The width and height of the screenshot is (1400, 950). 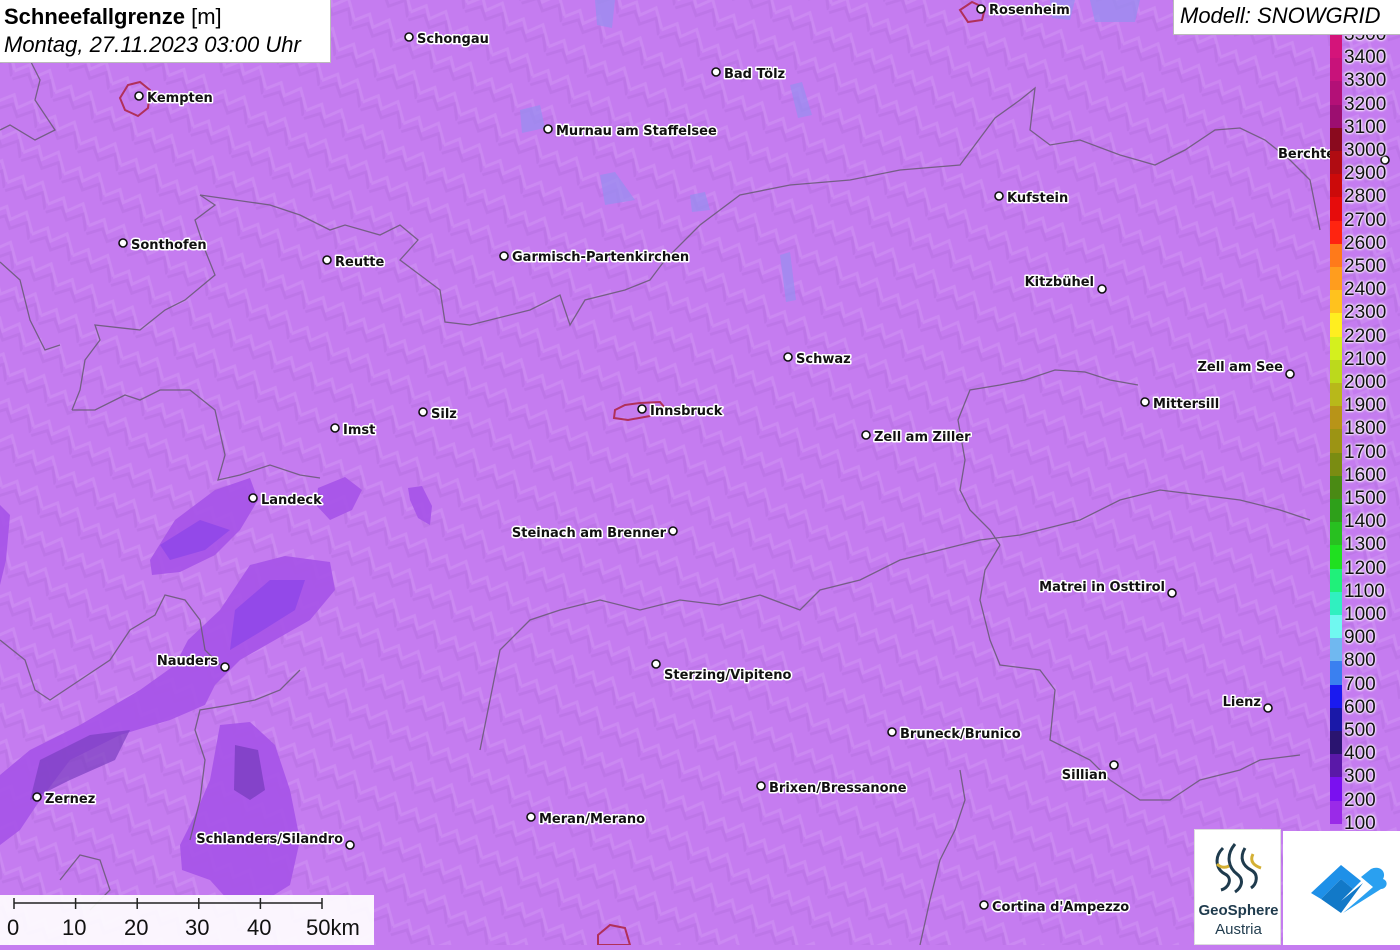 I want to click on geosphere-logo: GeoSphere Austria, so click(x=1237, y=887).